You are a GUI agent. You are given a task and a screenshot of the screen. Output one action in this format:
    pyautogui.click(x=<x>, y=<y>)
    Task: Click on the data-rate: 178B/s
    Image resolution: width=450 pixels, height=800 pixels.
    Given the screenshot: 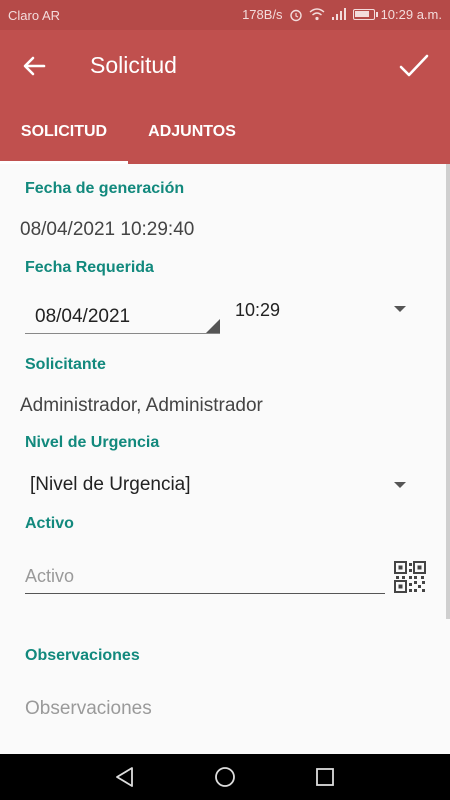 What is the action you would take?
    pyautogui.click(x=262, y=14)
    